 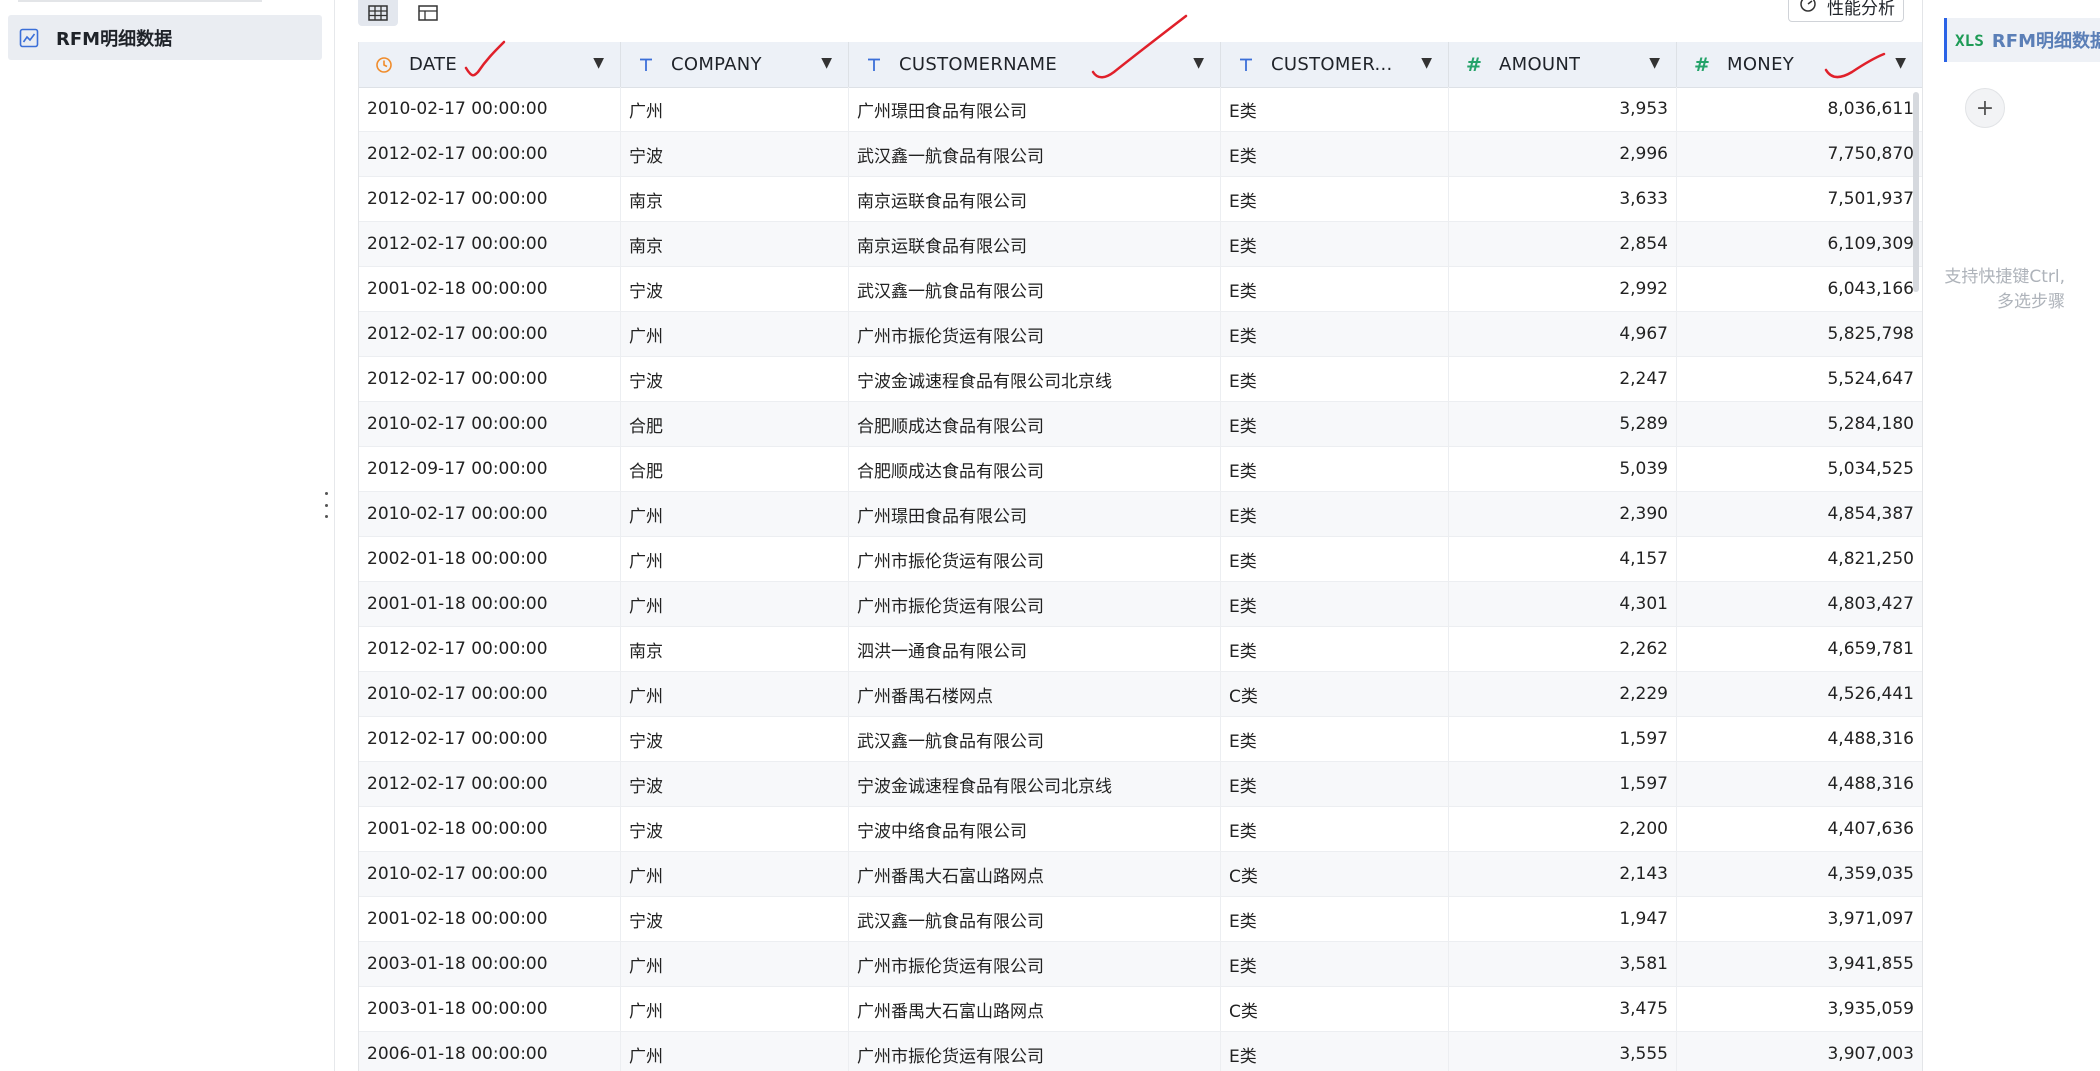 What do you see at coordinates (1800, 199) in the screenshot?
I see `cell-money: 7,501,937` at bounding box center [1800, 199].